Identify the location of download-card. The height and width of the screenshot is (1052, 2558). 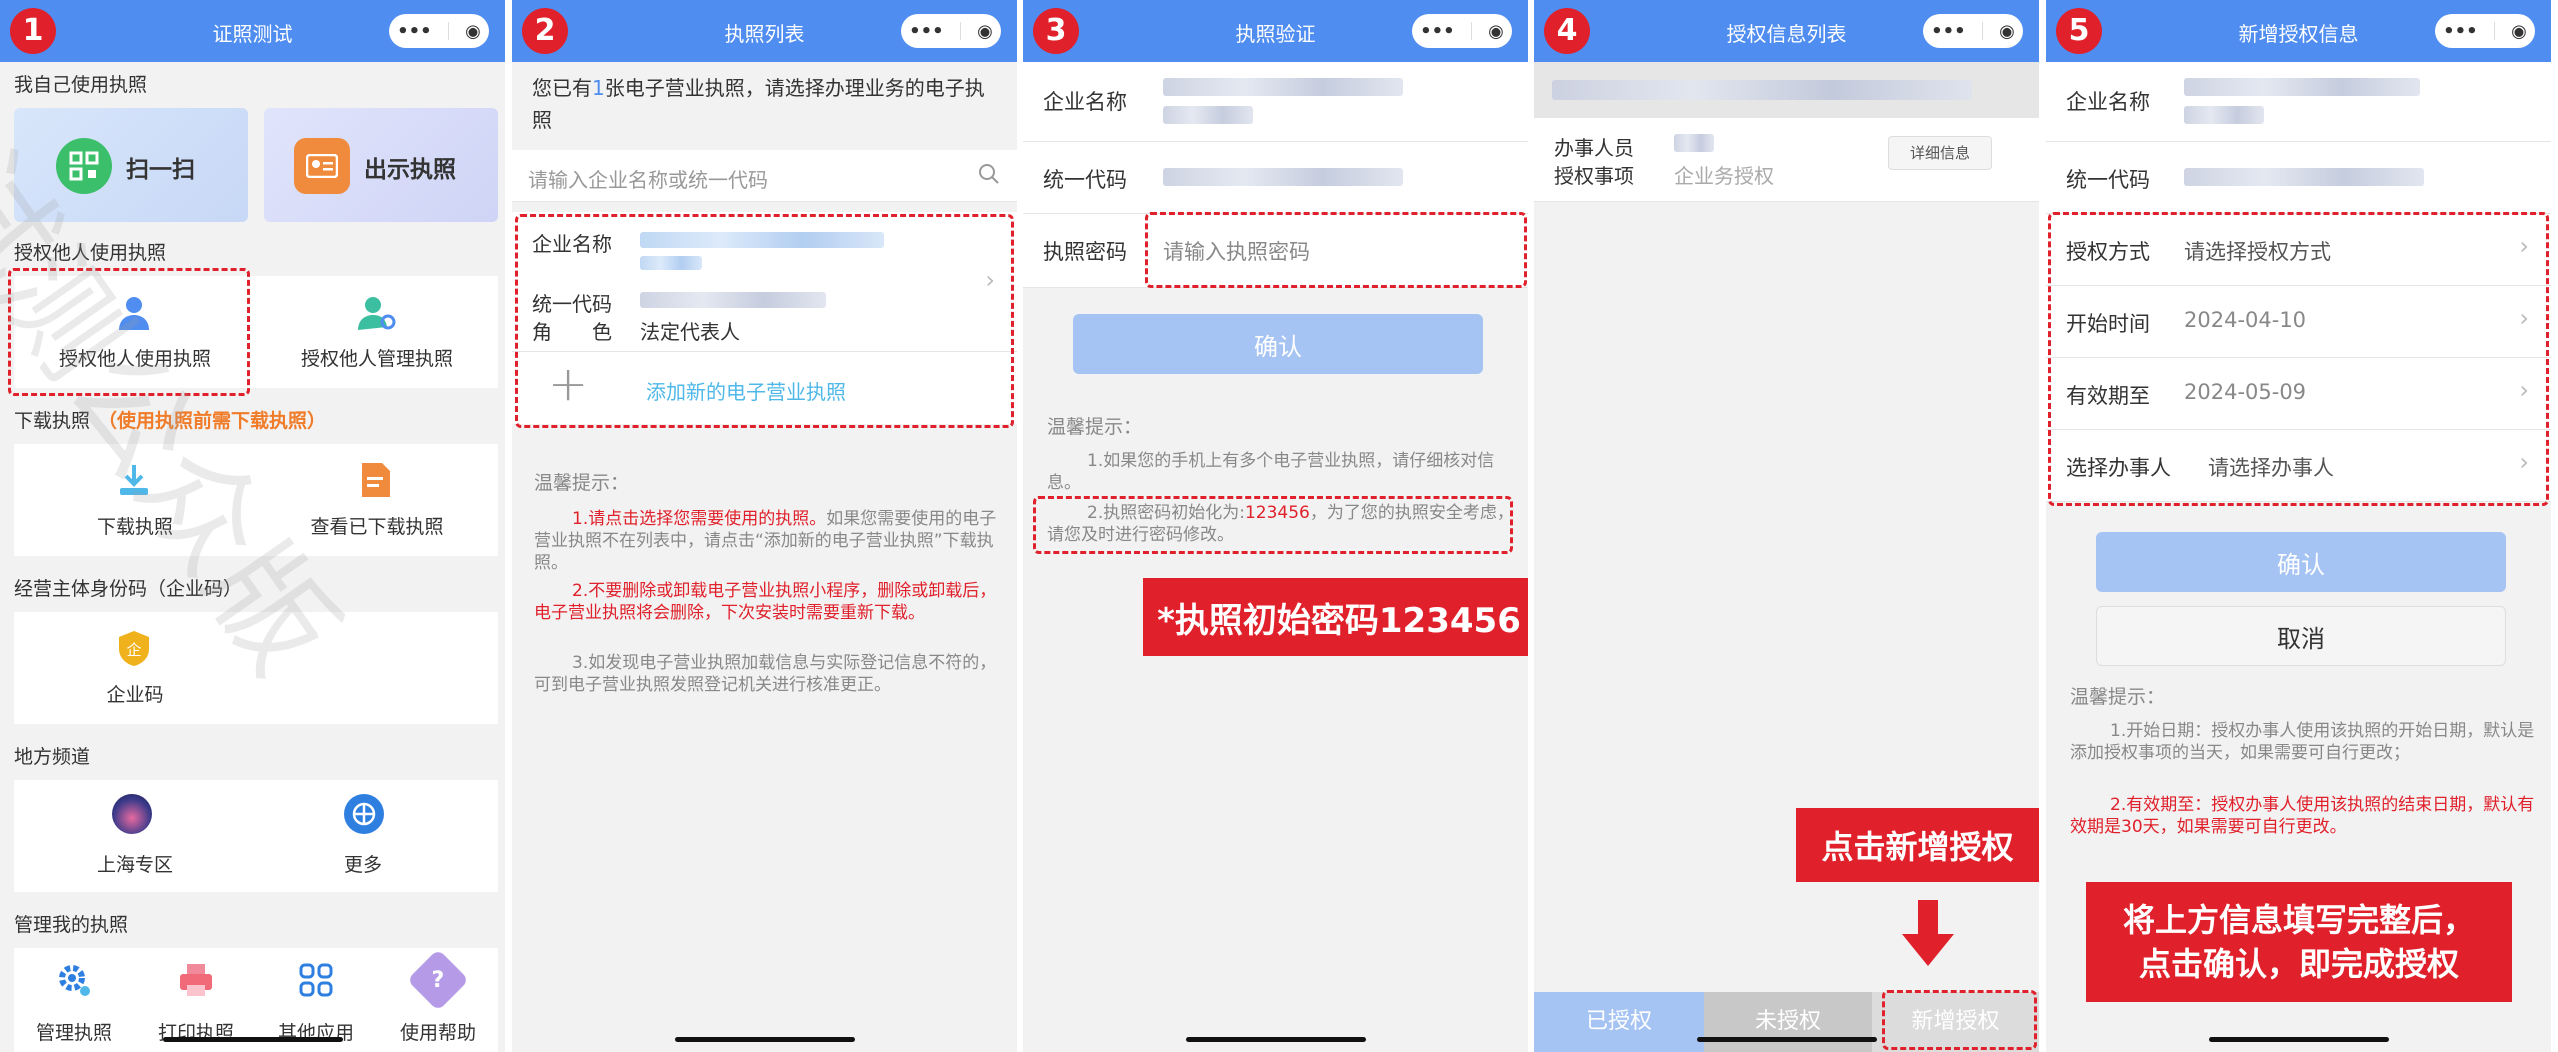
(256, 500).